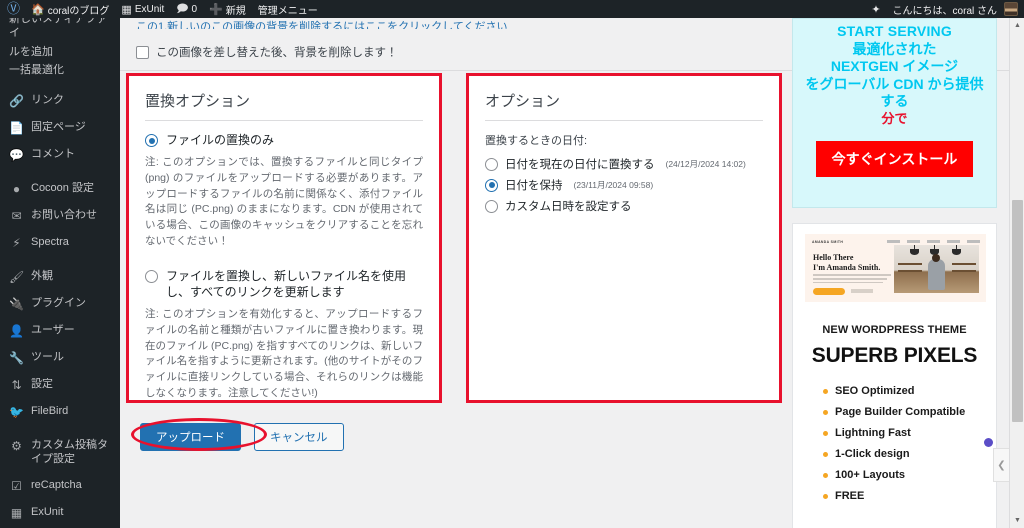 This screenshot has height=528, width=1024. Describe the element at coordinates (568, 207) in the screenshot. I see `date-option-label: カスタム日時を設定する` at that location.